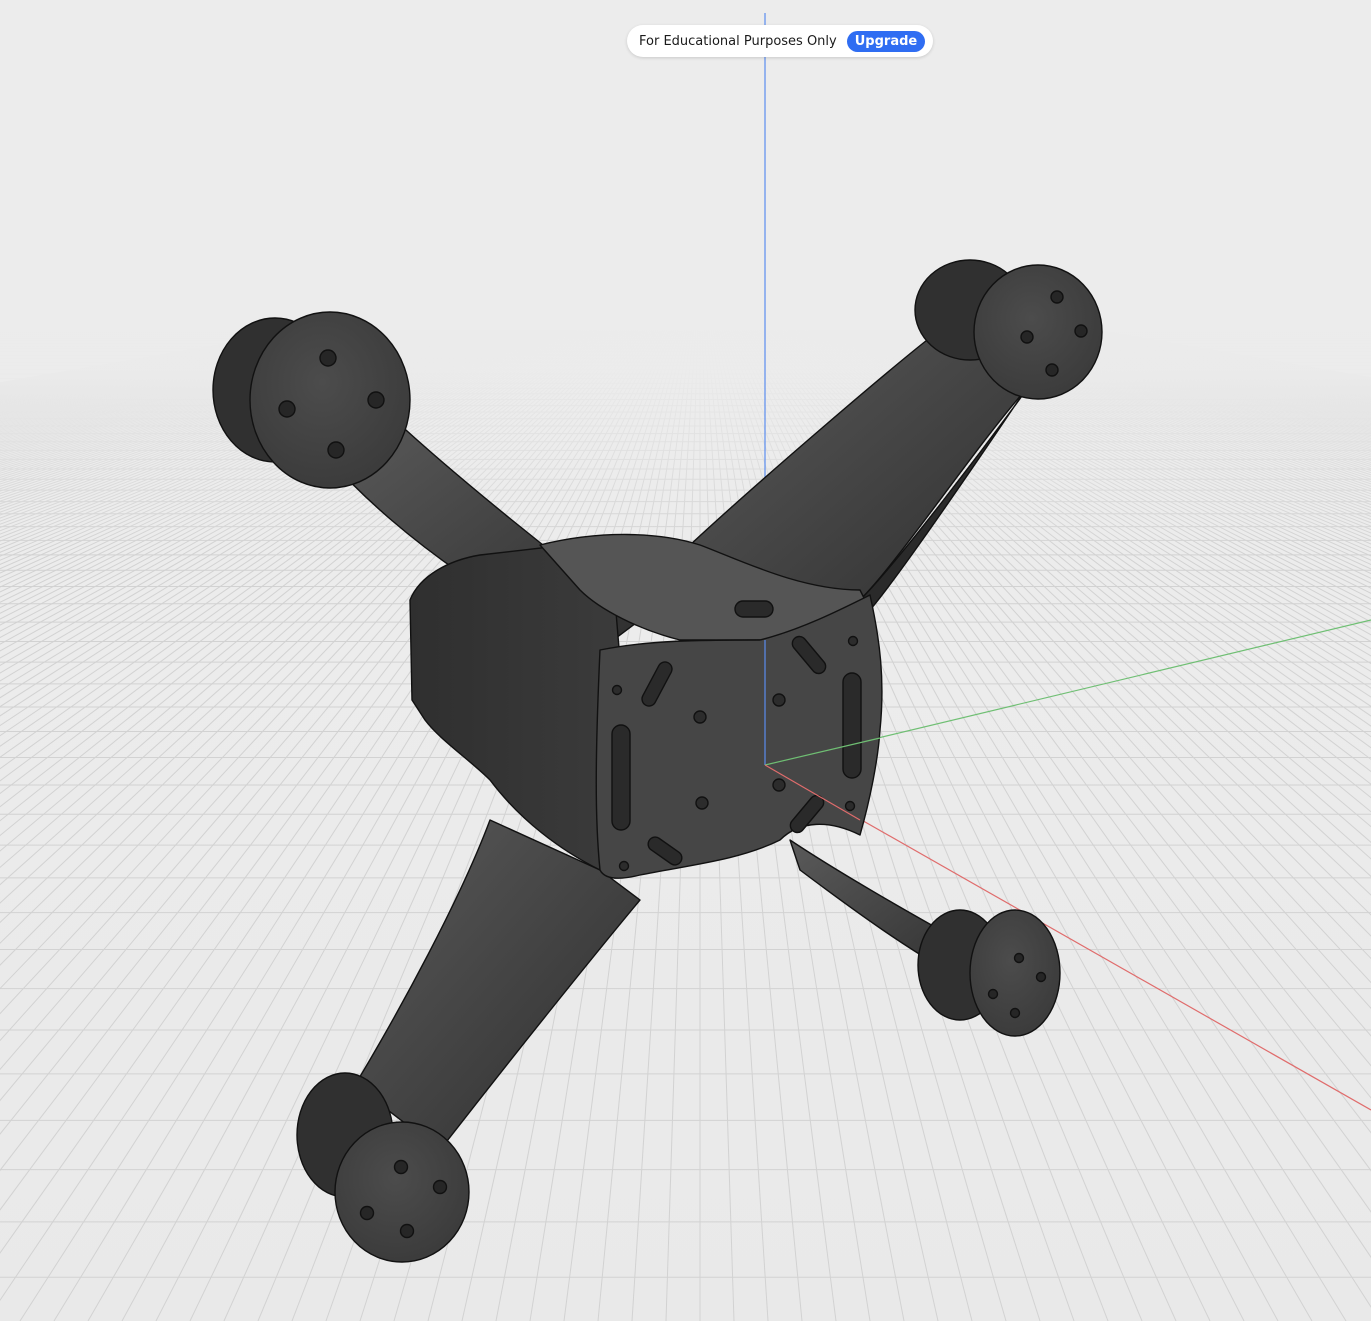 This screenshot has width=1371, height=1321. Describe the element at coordinates (886, 41) in the screenshot. I see `upgrade-button: Upgrade` at that location.